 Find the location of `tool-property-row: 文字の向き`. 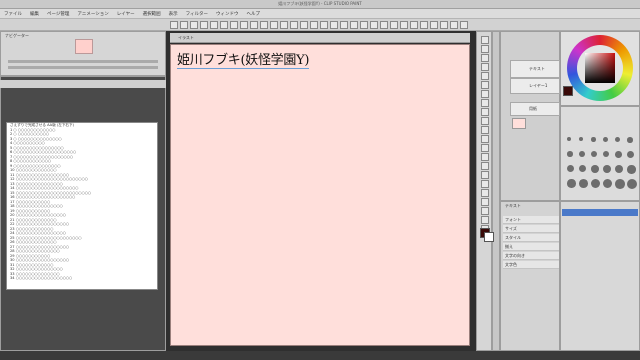

tool-property-row: 文字の向き is located at coordinates (531, 256).